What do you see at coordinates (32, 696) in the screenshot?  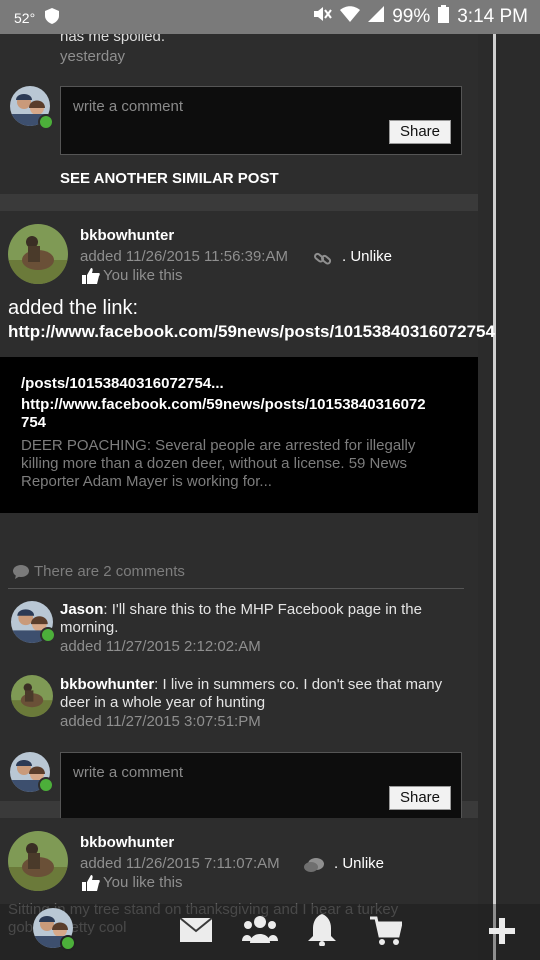 I see `commenter-avatar` at bounding box center [32, 696].